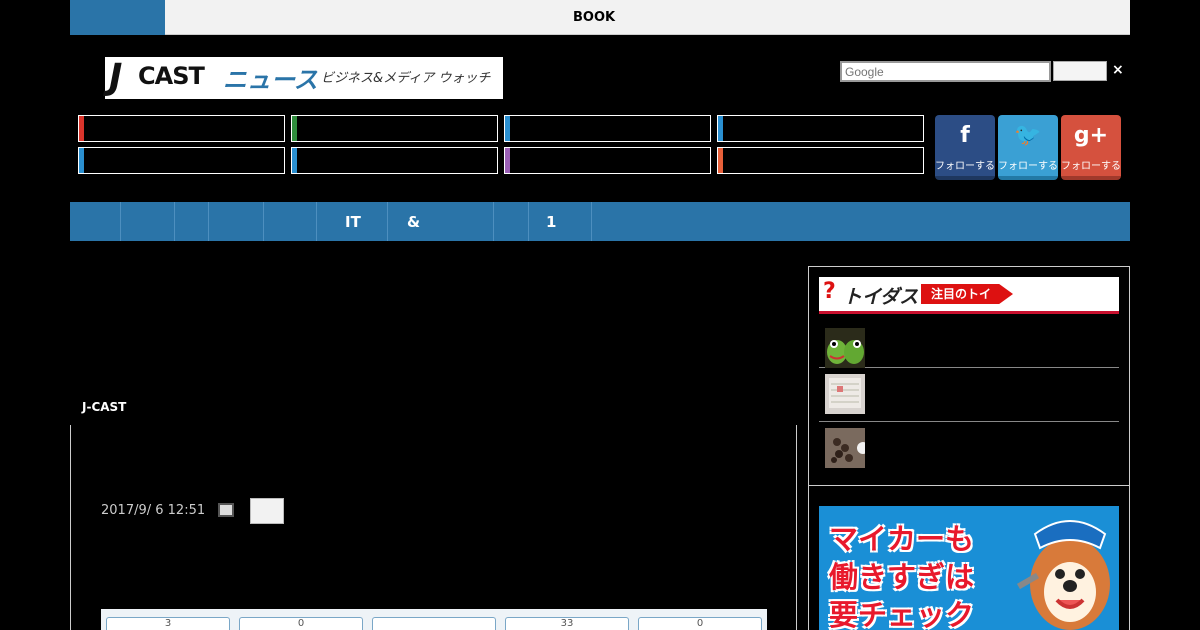 This screenshot has height=630, width=1200. What do you see at coordinates (829, 291) in the screenshot?
I see `question-mark-icon: ?` at bounding box center [829, 291].